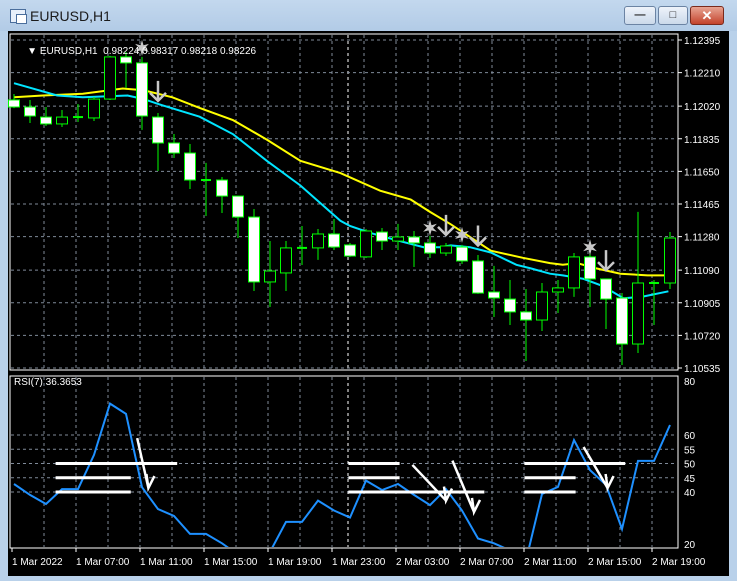 The width and height of the screenshot is (737, 581). Describe the element at coordinates (702, 336) in the screenshot. I see `price-axis-label: 1.10720` at that location.